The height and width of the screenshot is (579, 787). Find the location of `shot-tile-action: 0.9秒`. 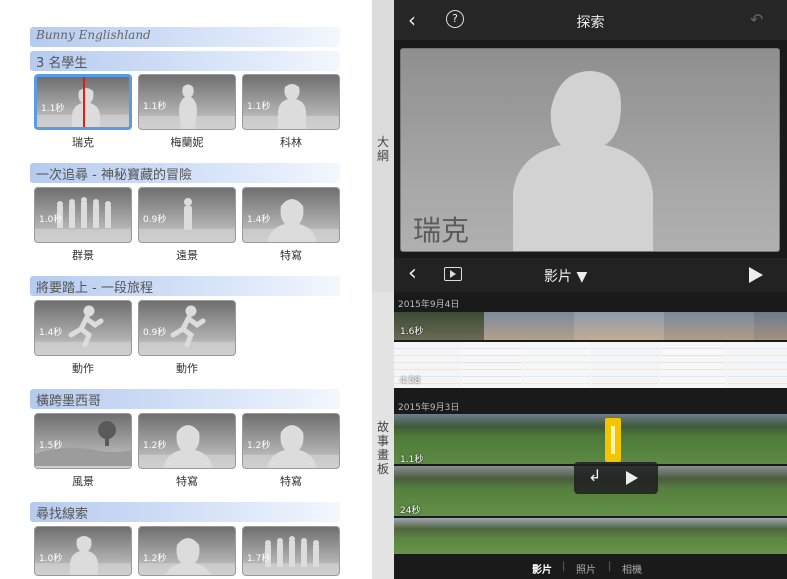

shot-tile-action: 0.9秒 is located at coordinates (187, 328).